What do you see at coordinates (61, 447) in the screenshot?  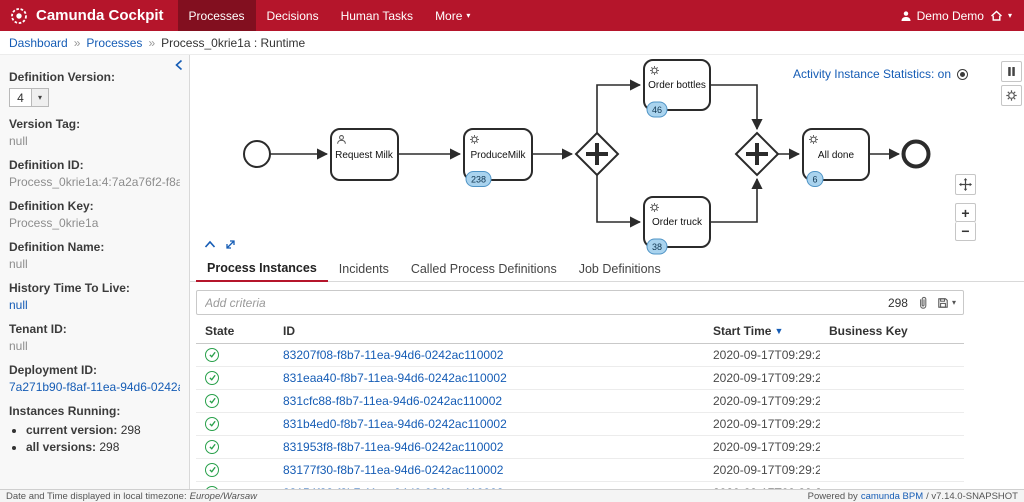 I see `all-versions-label: all versions:` at bounding box center [61, 447].